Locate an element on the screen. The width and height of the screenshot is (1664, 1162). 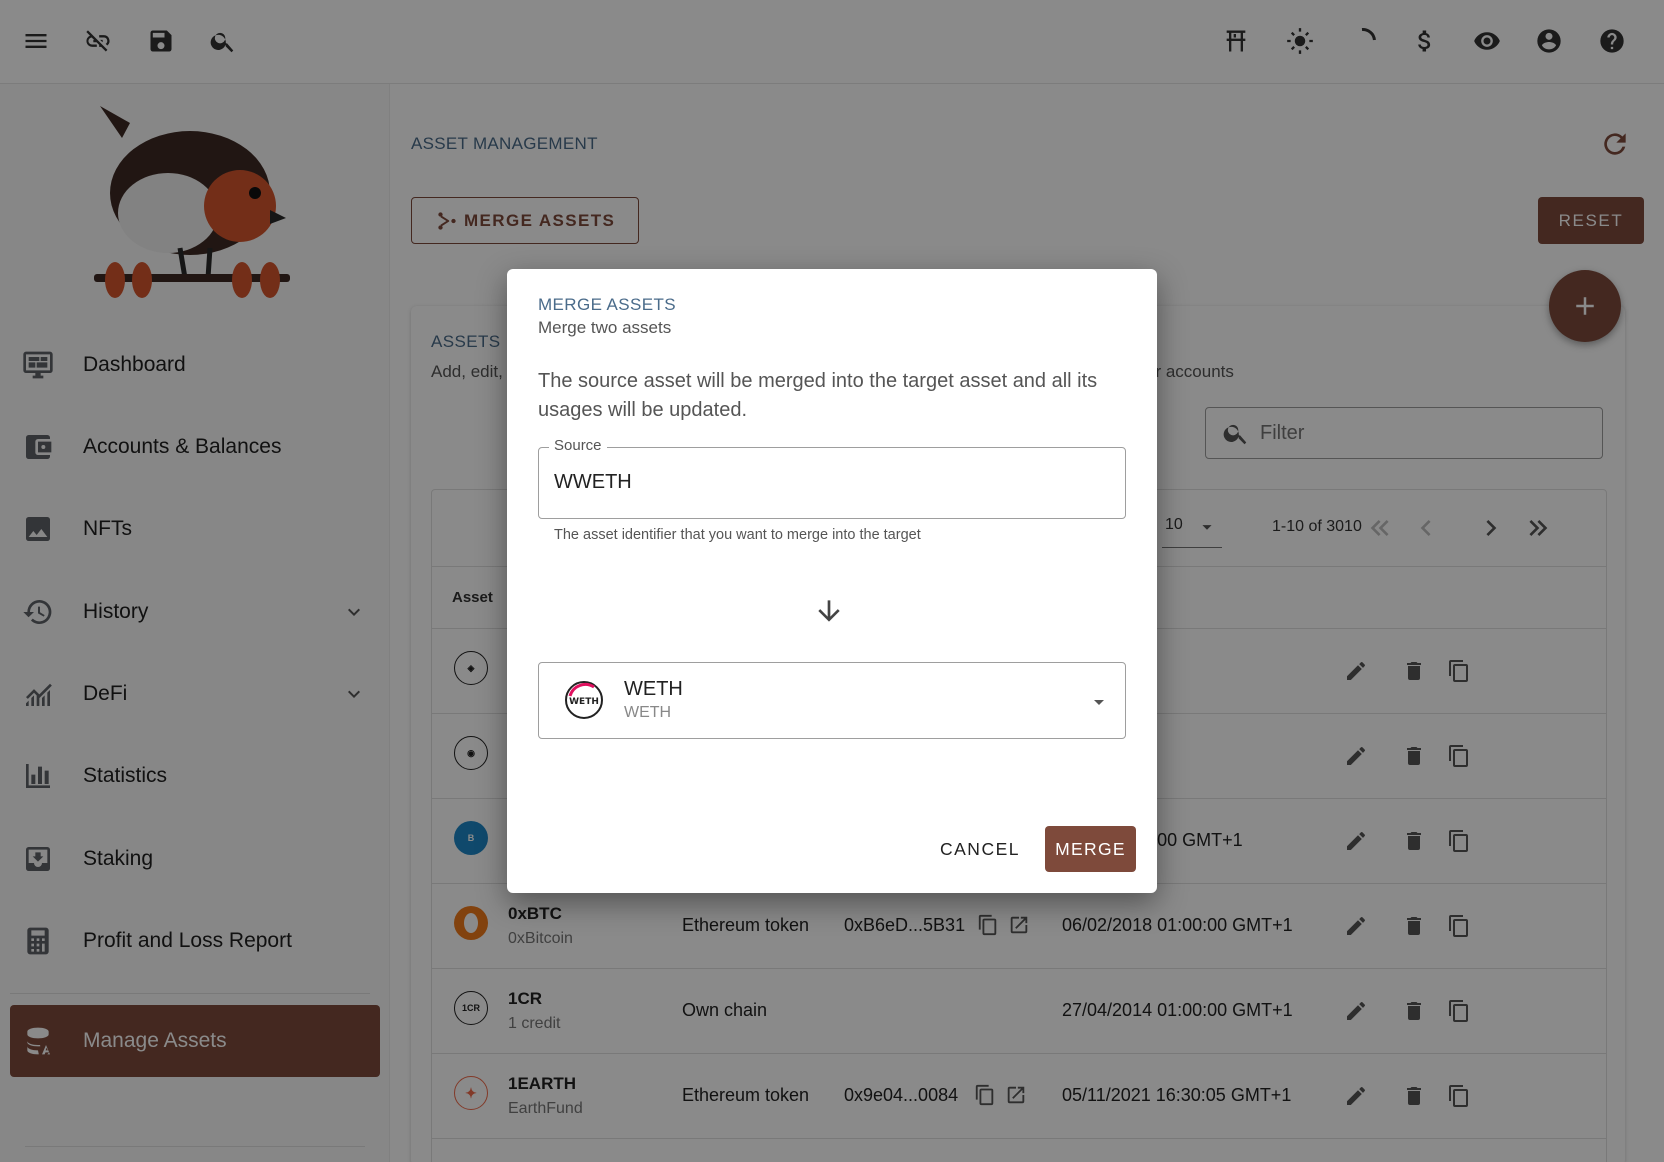
target-asset-name: WETH is located at coordinates (648, 712).